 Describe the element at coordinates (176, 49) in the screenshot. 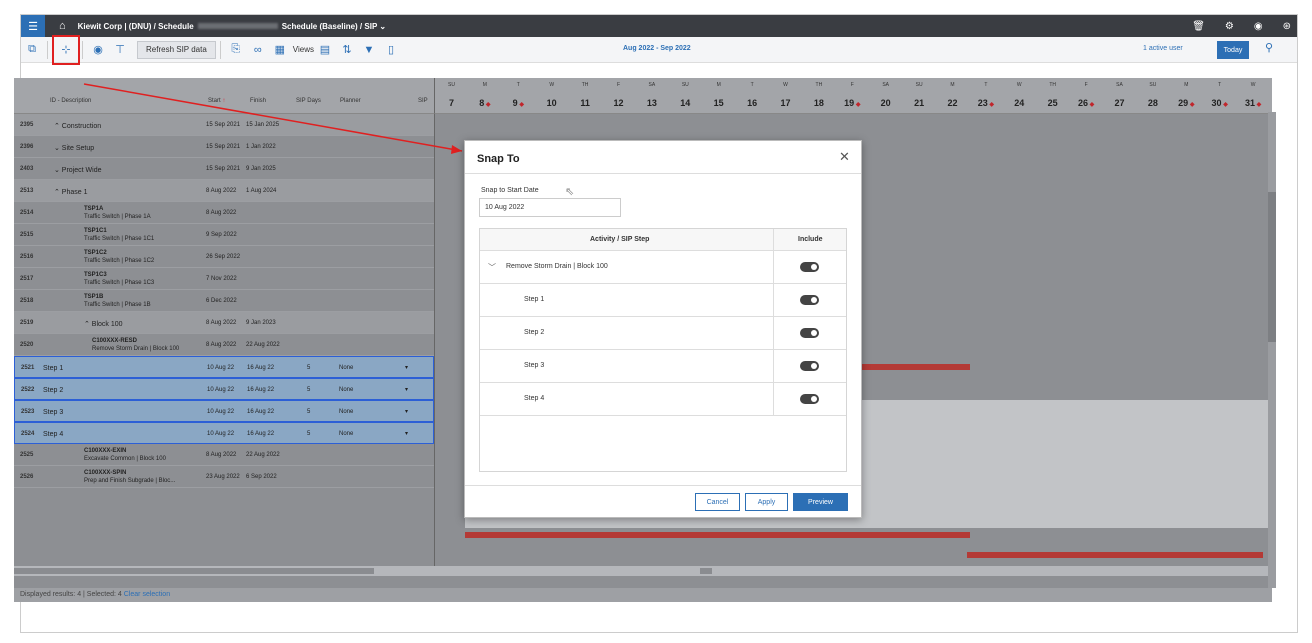

I see `refresh-sip-button: Refresh SIP data` at that location.